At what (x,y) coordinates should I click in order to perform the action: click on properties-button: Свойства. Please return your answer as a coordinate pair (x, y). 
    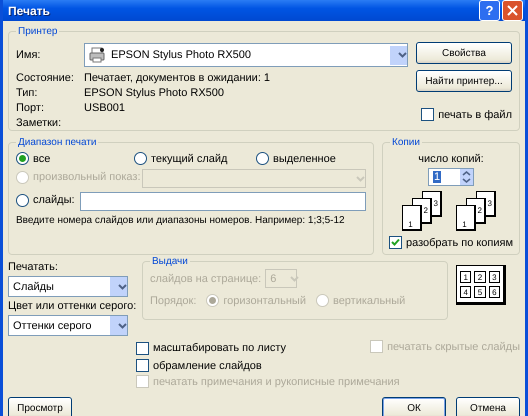
    Looking at the image, I should click on (464, 53).